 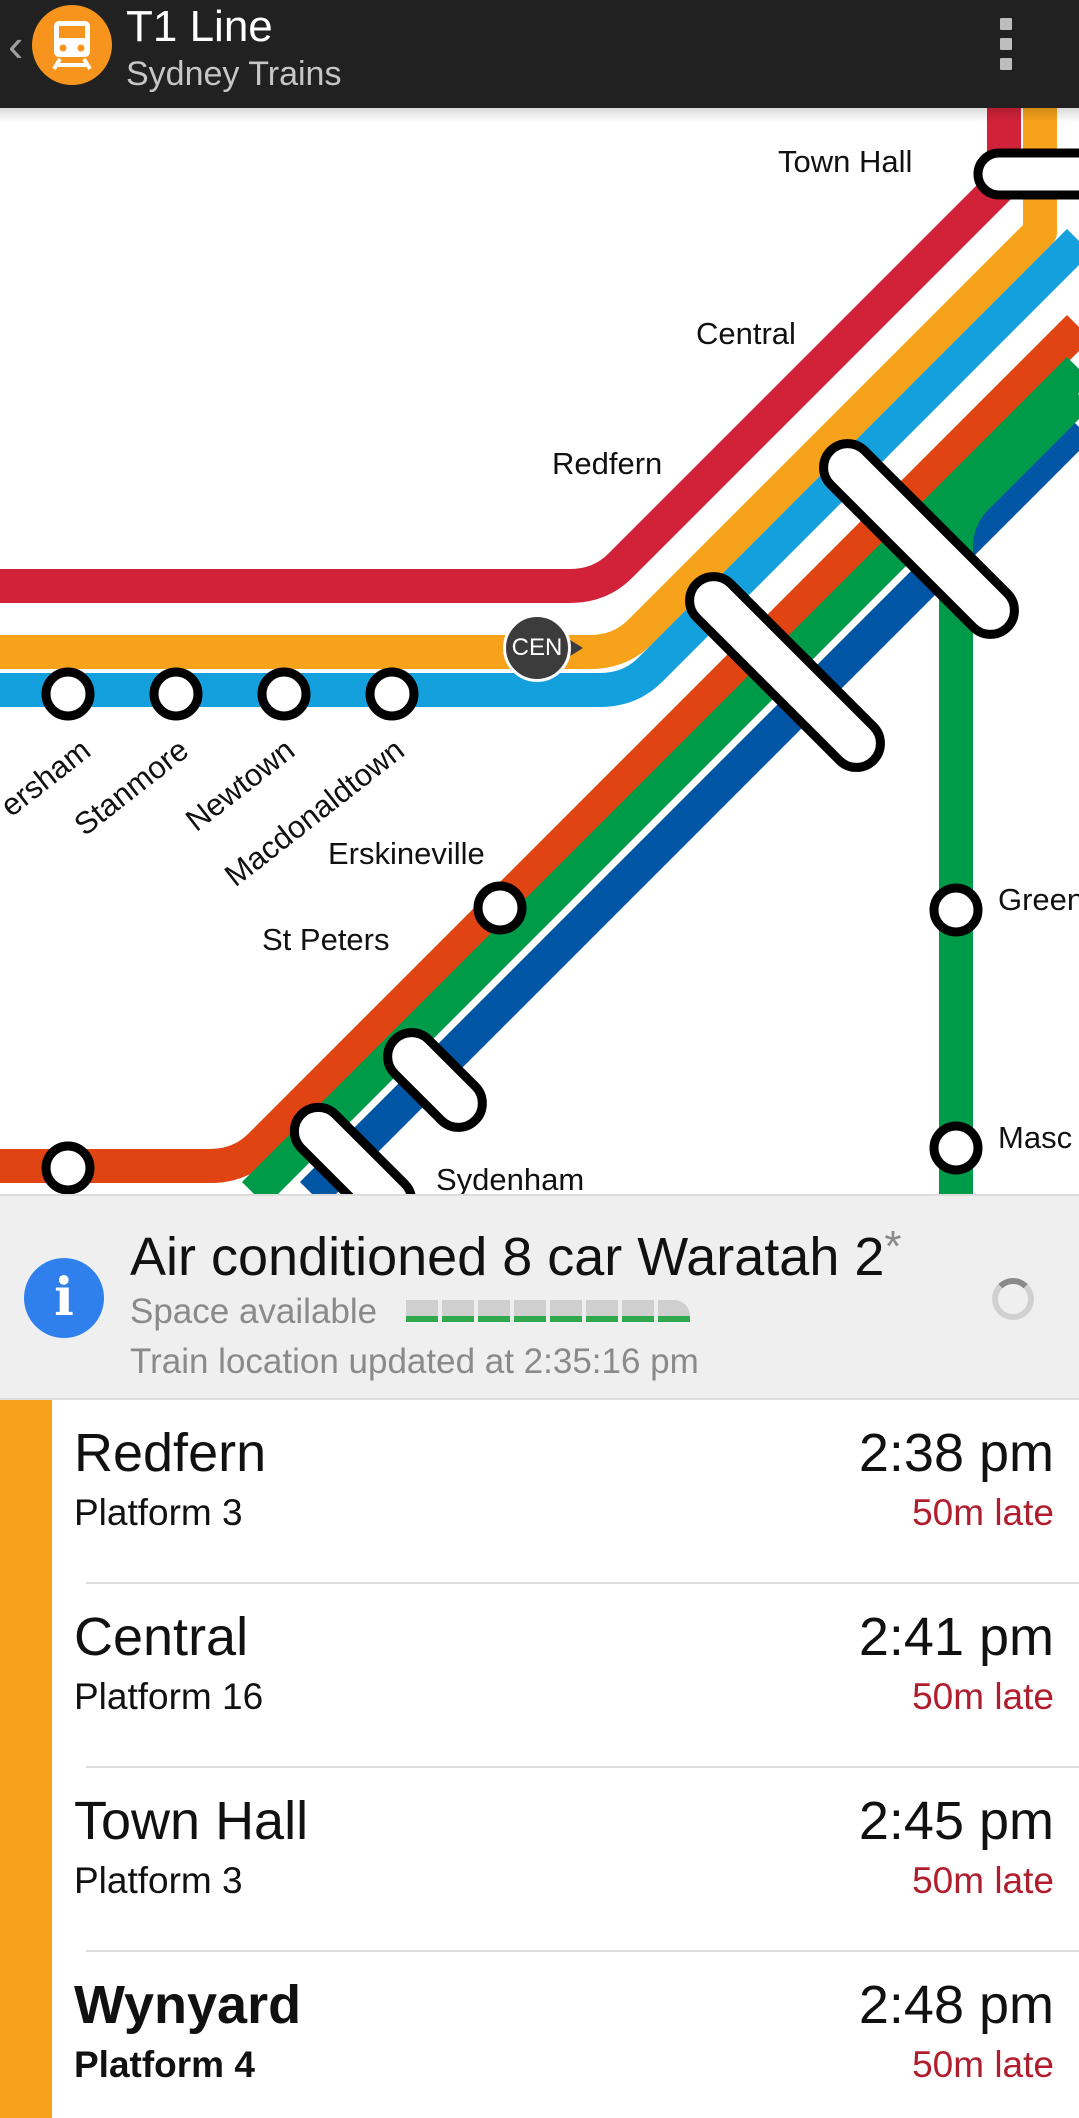 I want to click on stop-name: Wynyard, so click(x=188, y=2005).